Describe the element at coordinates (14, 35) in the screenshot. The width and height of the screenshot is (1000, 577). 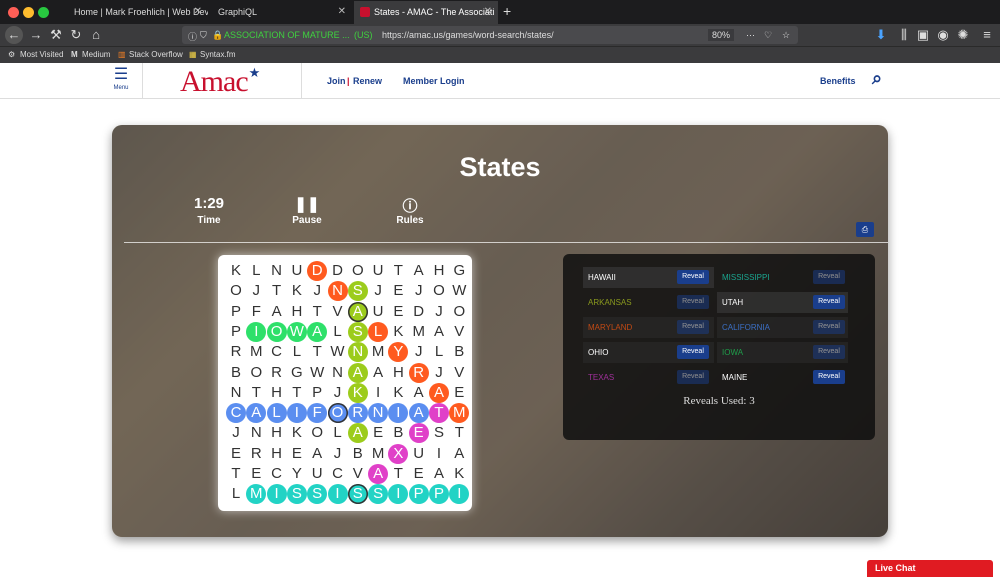
I see `back-icon: ←` at that location.